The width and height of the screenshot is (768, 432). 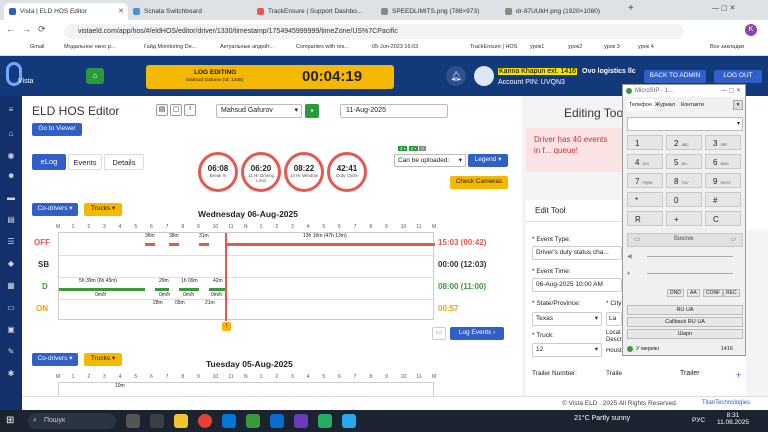 What do you see at coordinates (456, 76) in the screenshot?
I see `bell-icon: 🔔︎` at bounding box center [456, 76].